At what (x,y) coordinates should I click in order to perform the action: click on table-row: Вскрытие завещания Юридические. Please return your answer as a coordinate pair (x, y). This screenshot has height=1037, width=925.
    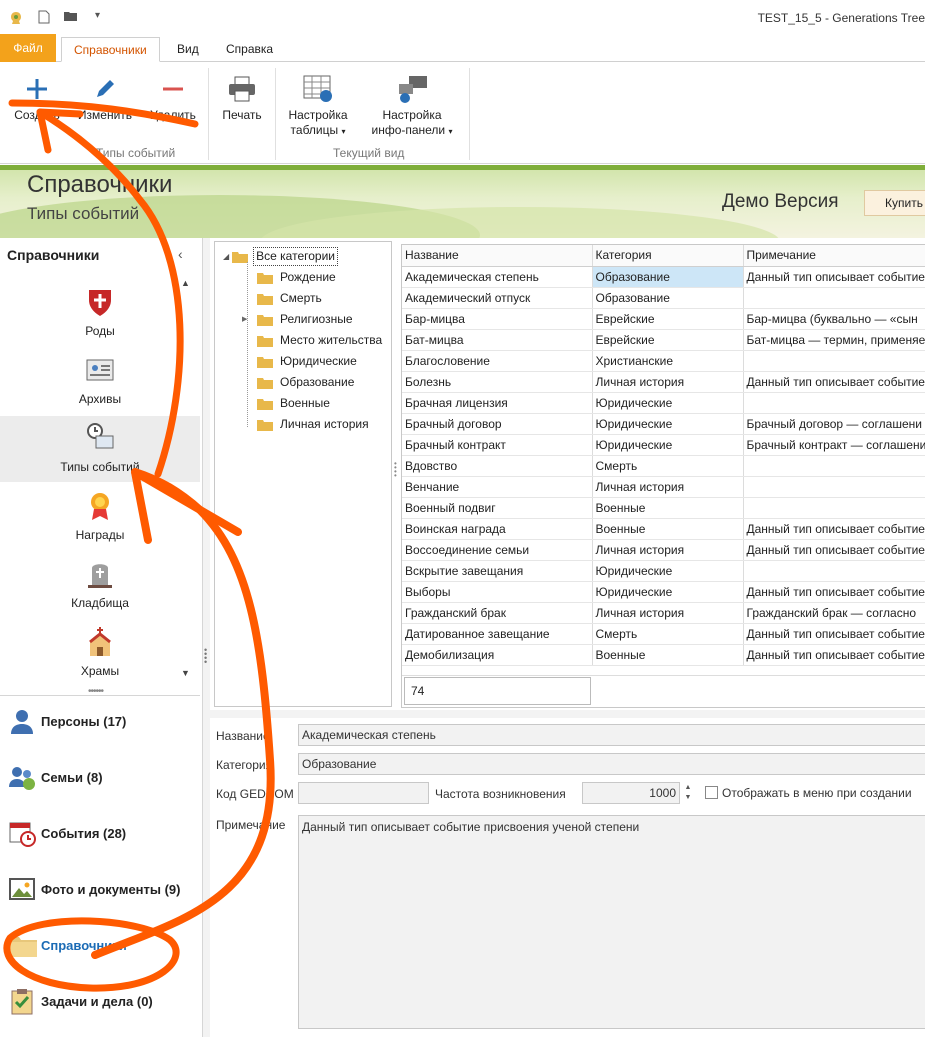
    Looking at the image, I should click on (663, 571).